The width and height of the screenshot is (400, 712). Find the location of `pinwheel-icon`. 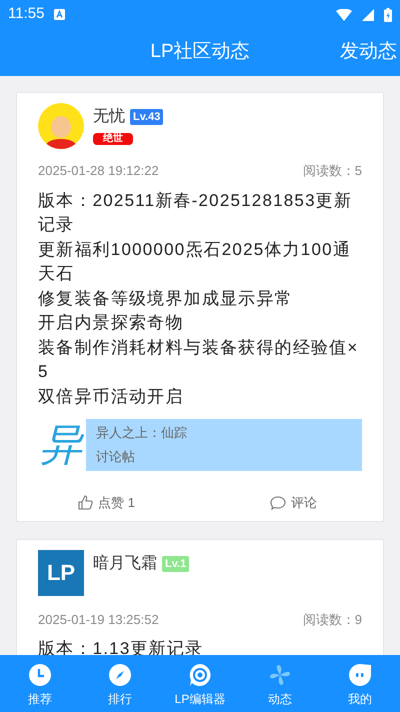

pinwheel-icon is located at coordinates (280, 675).